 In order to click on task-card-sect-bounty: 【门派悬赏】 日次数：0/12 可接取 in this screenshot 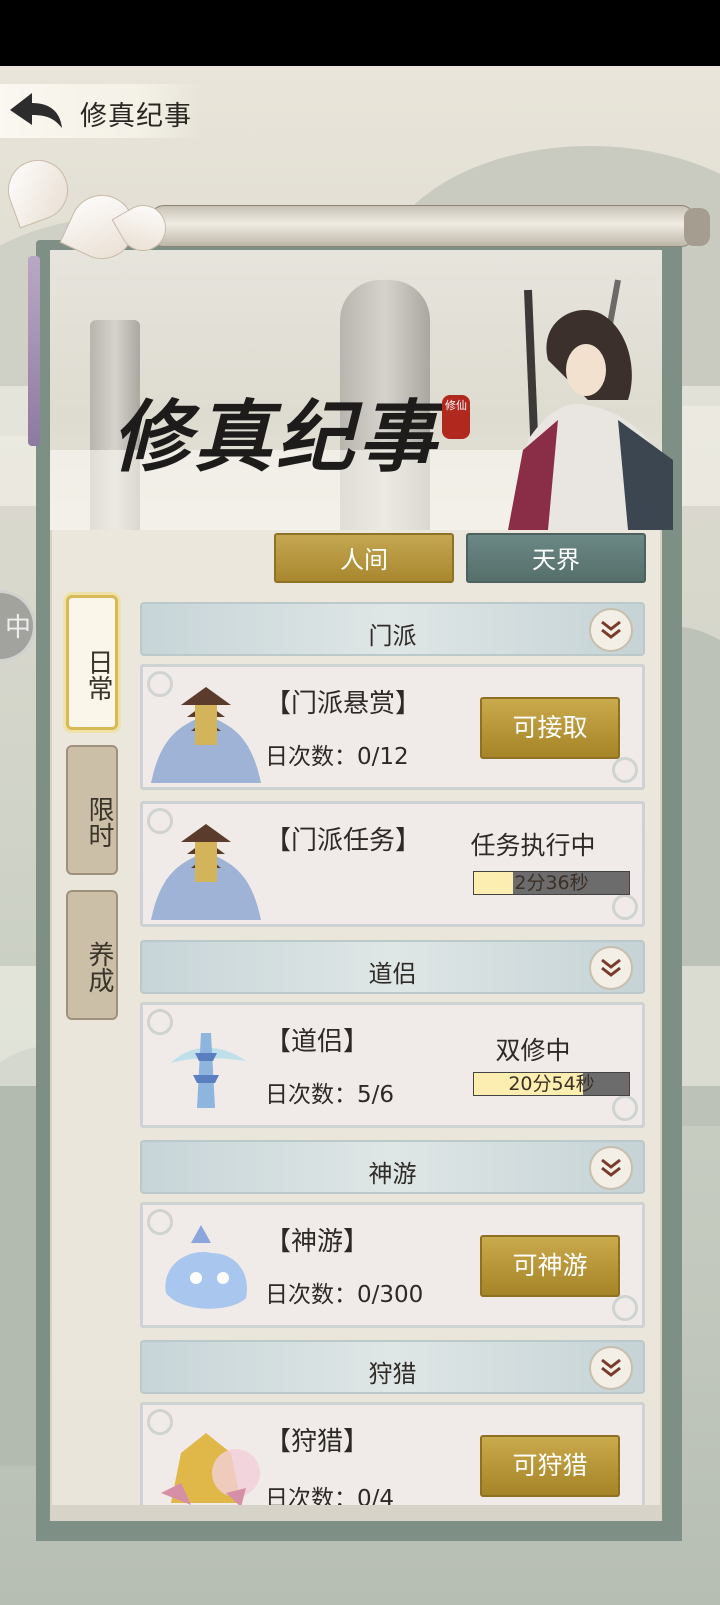, I will do `click(392, 727)`.